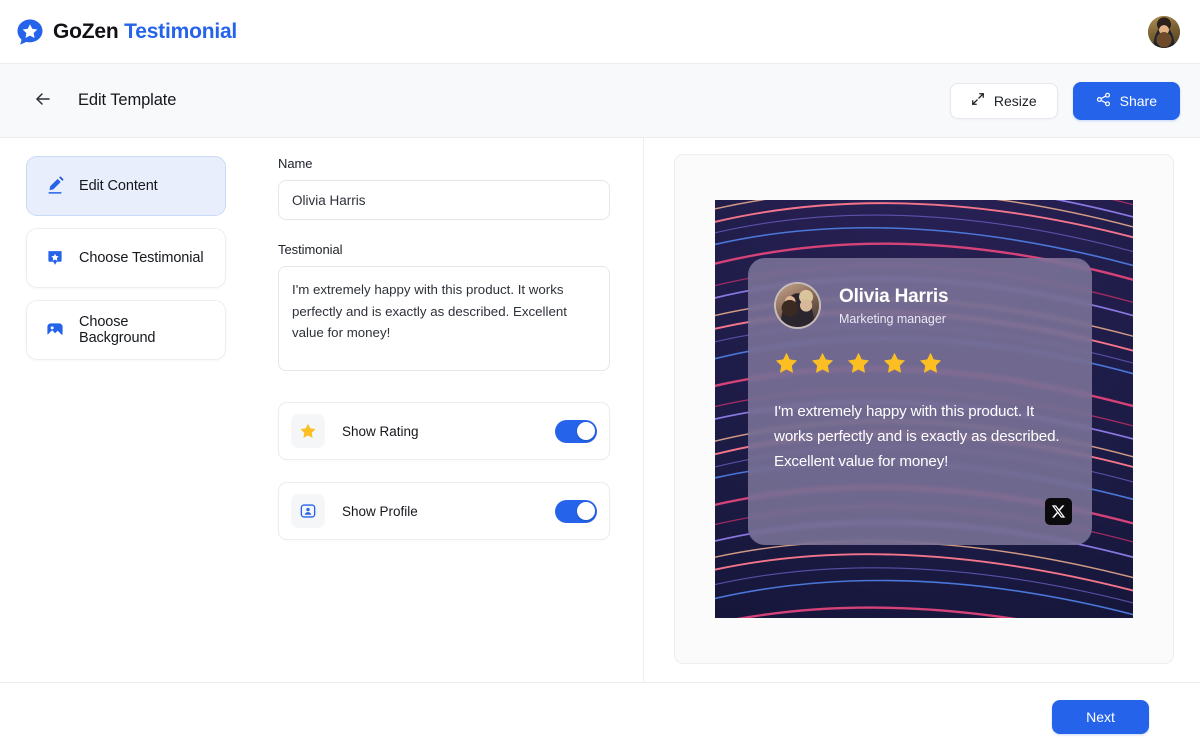 Image resolution: width=1200 pixels, height=750 pixels. What do you see at coordinates (892, 319) in the screenshot?
I see `testimonial-author-role: Marketing manager` at bounding box center [892, 319].